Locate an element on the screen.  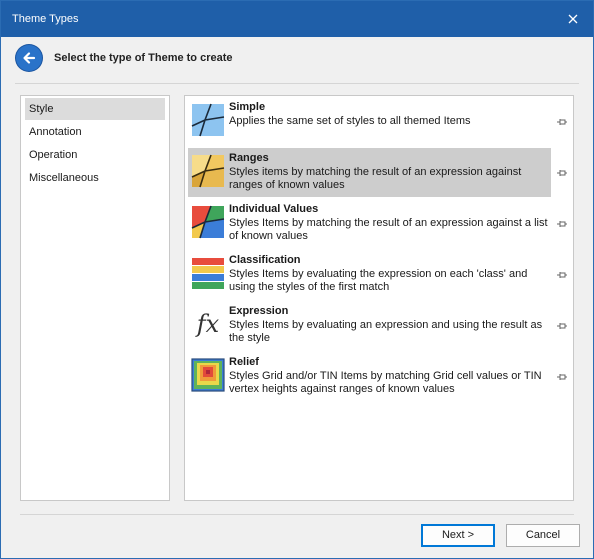
header-divider is located at coordinates (297, 83).